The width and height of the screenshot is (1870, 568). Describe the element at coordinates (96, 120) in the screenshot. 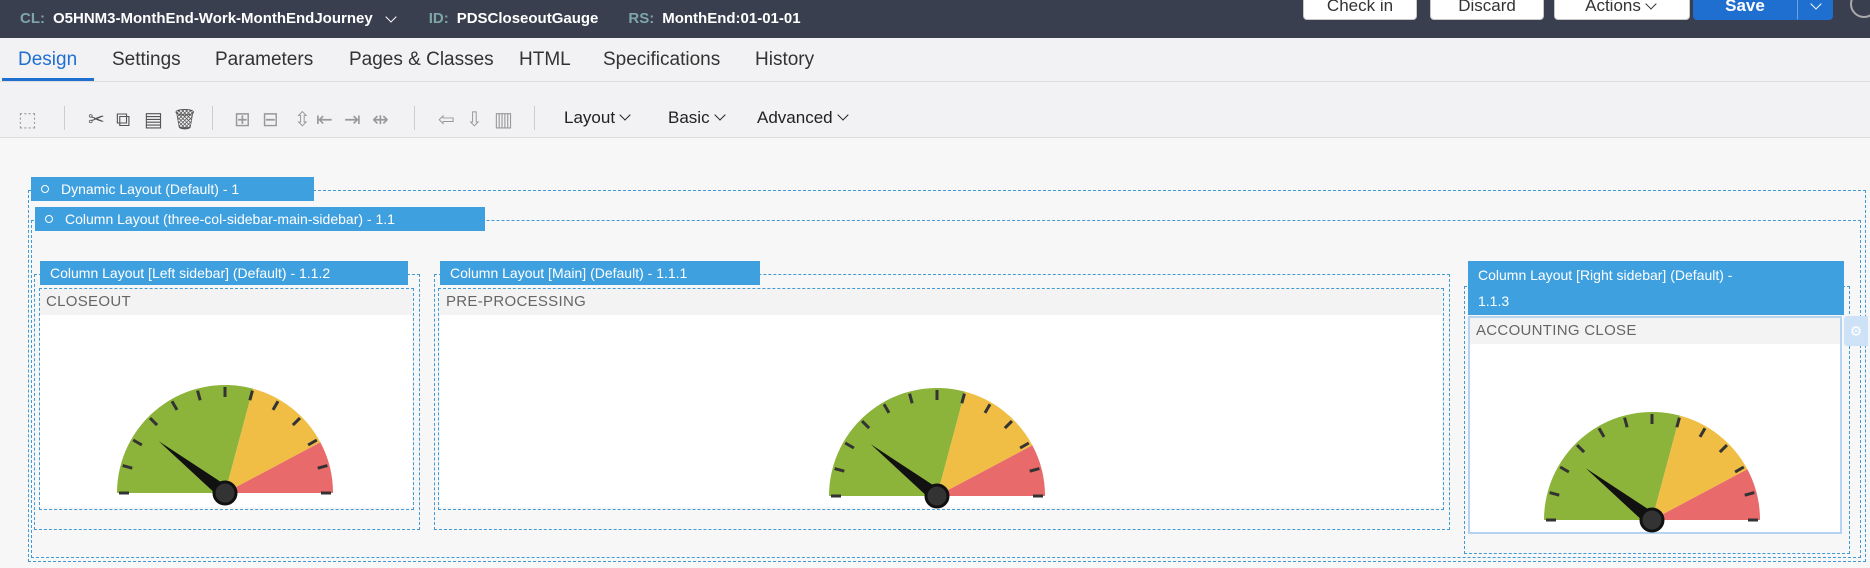

I see `cut-icon: ✂` at that location.